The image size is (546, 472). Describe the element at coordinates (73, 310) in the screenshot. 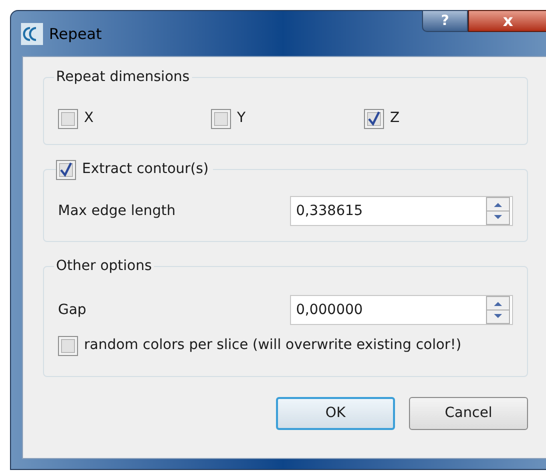

I see `field-label: Gap` at that location.